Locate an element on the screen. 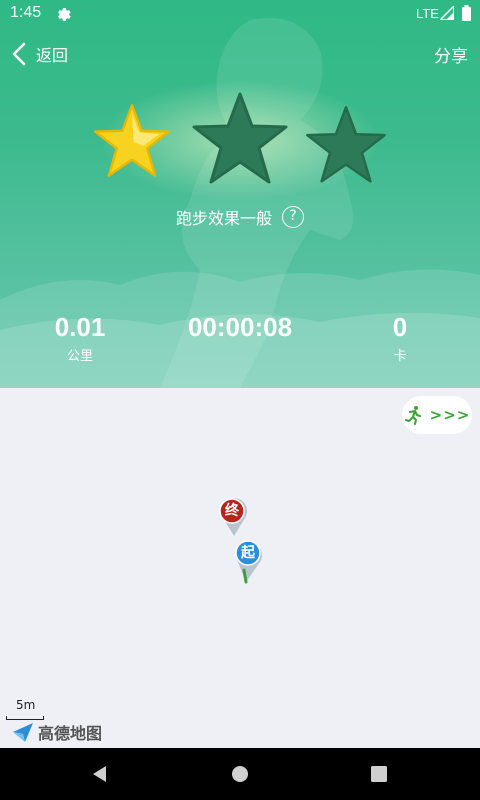  calories-value: 0 is located at coordinates (400, 327).